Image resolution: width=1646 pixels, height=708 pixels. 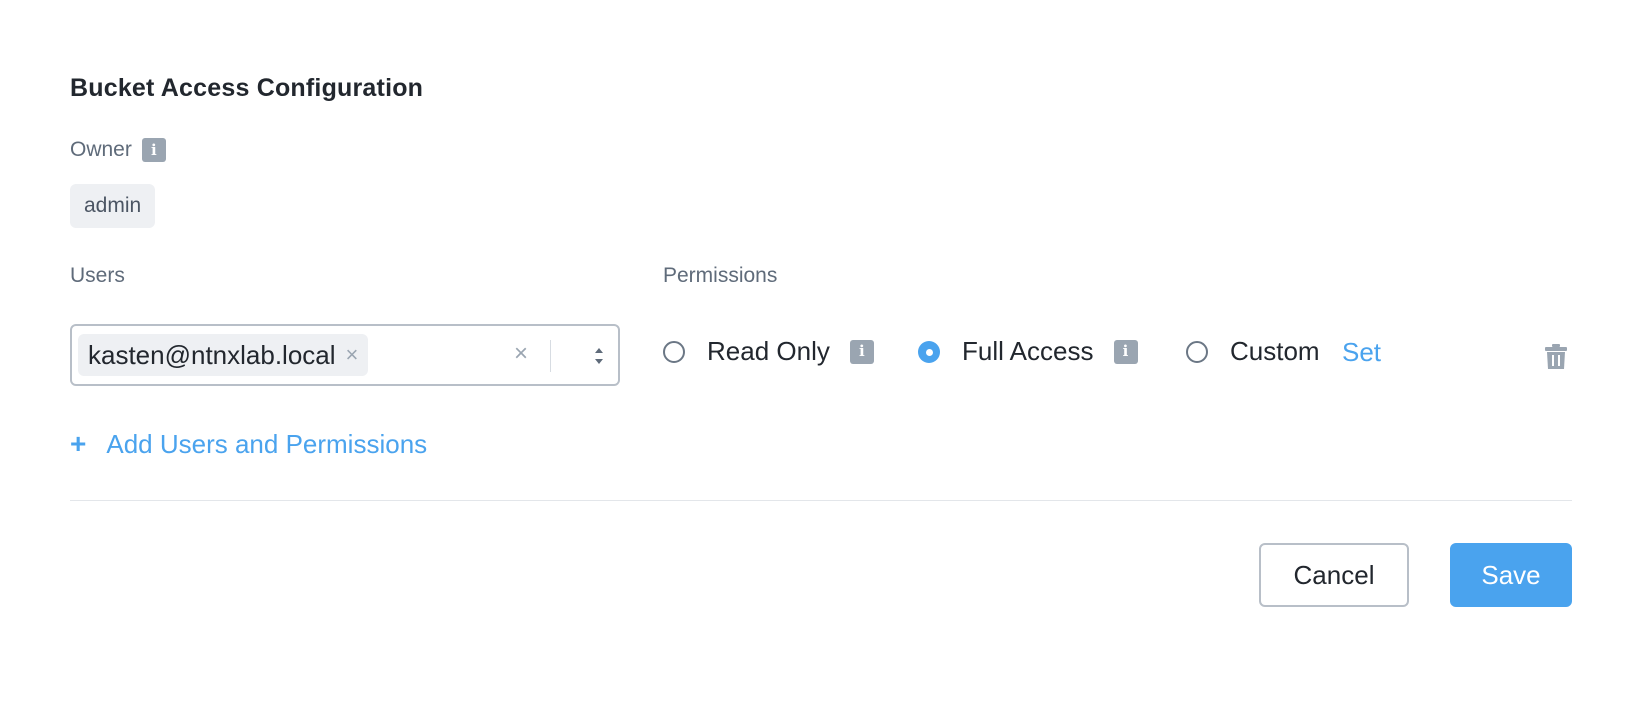 I want to click on owner-label: Owner, so click(x=101, y=149).